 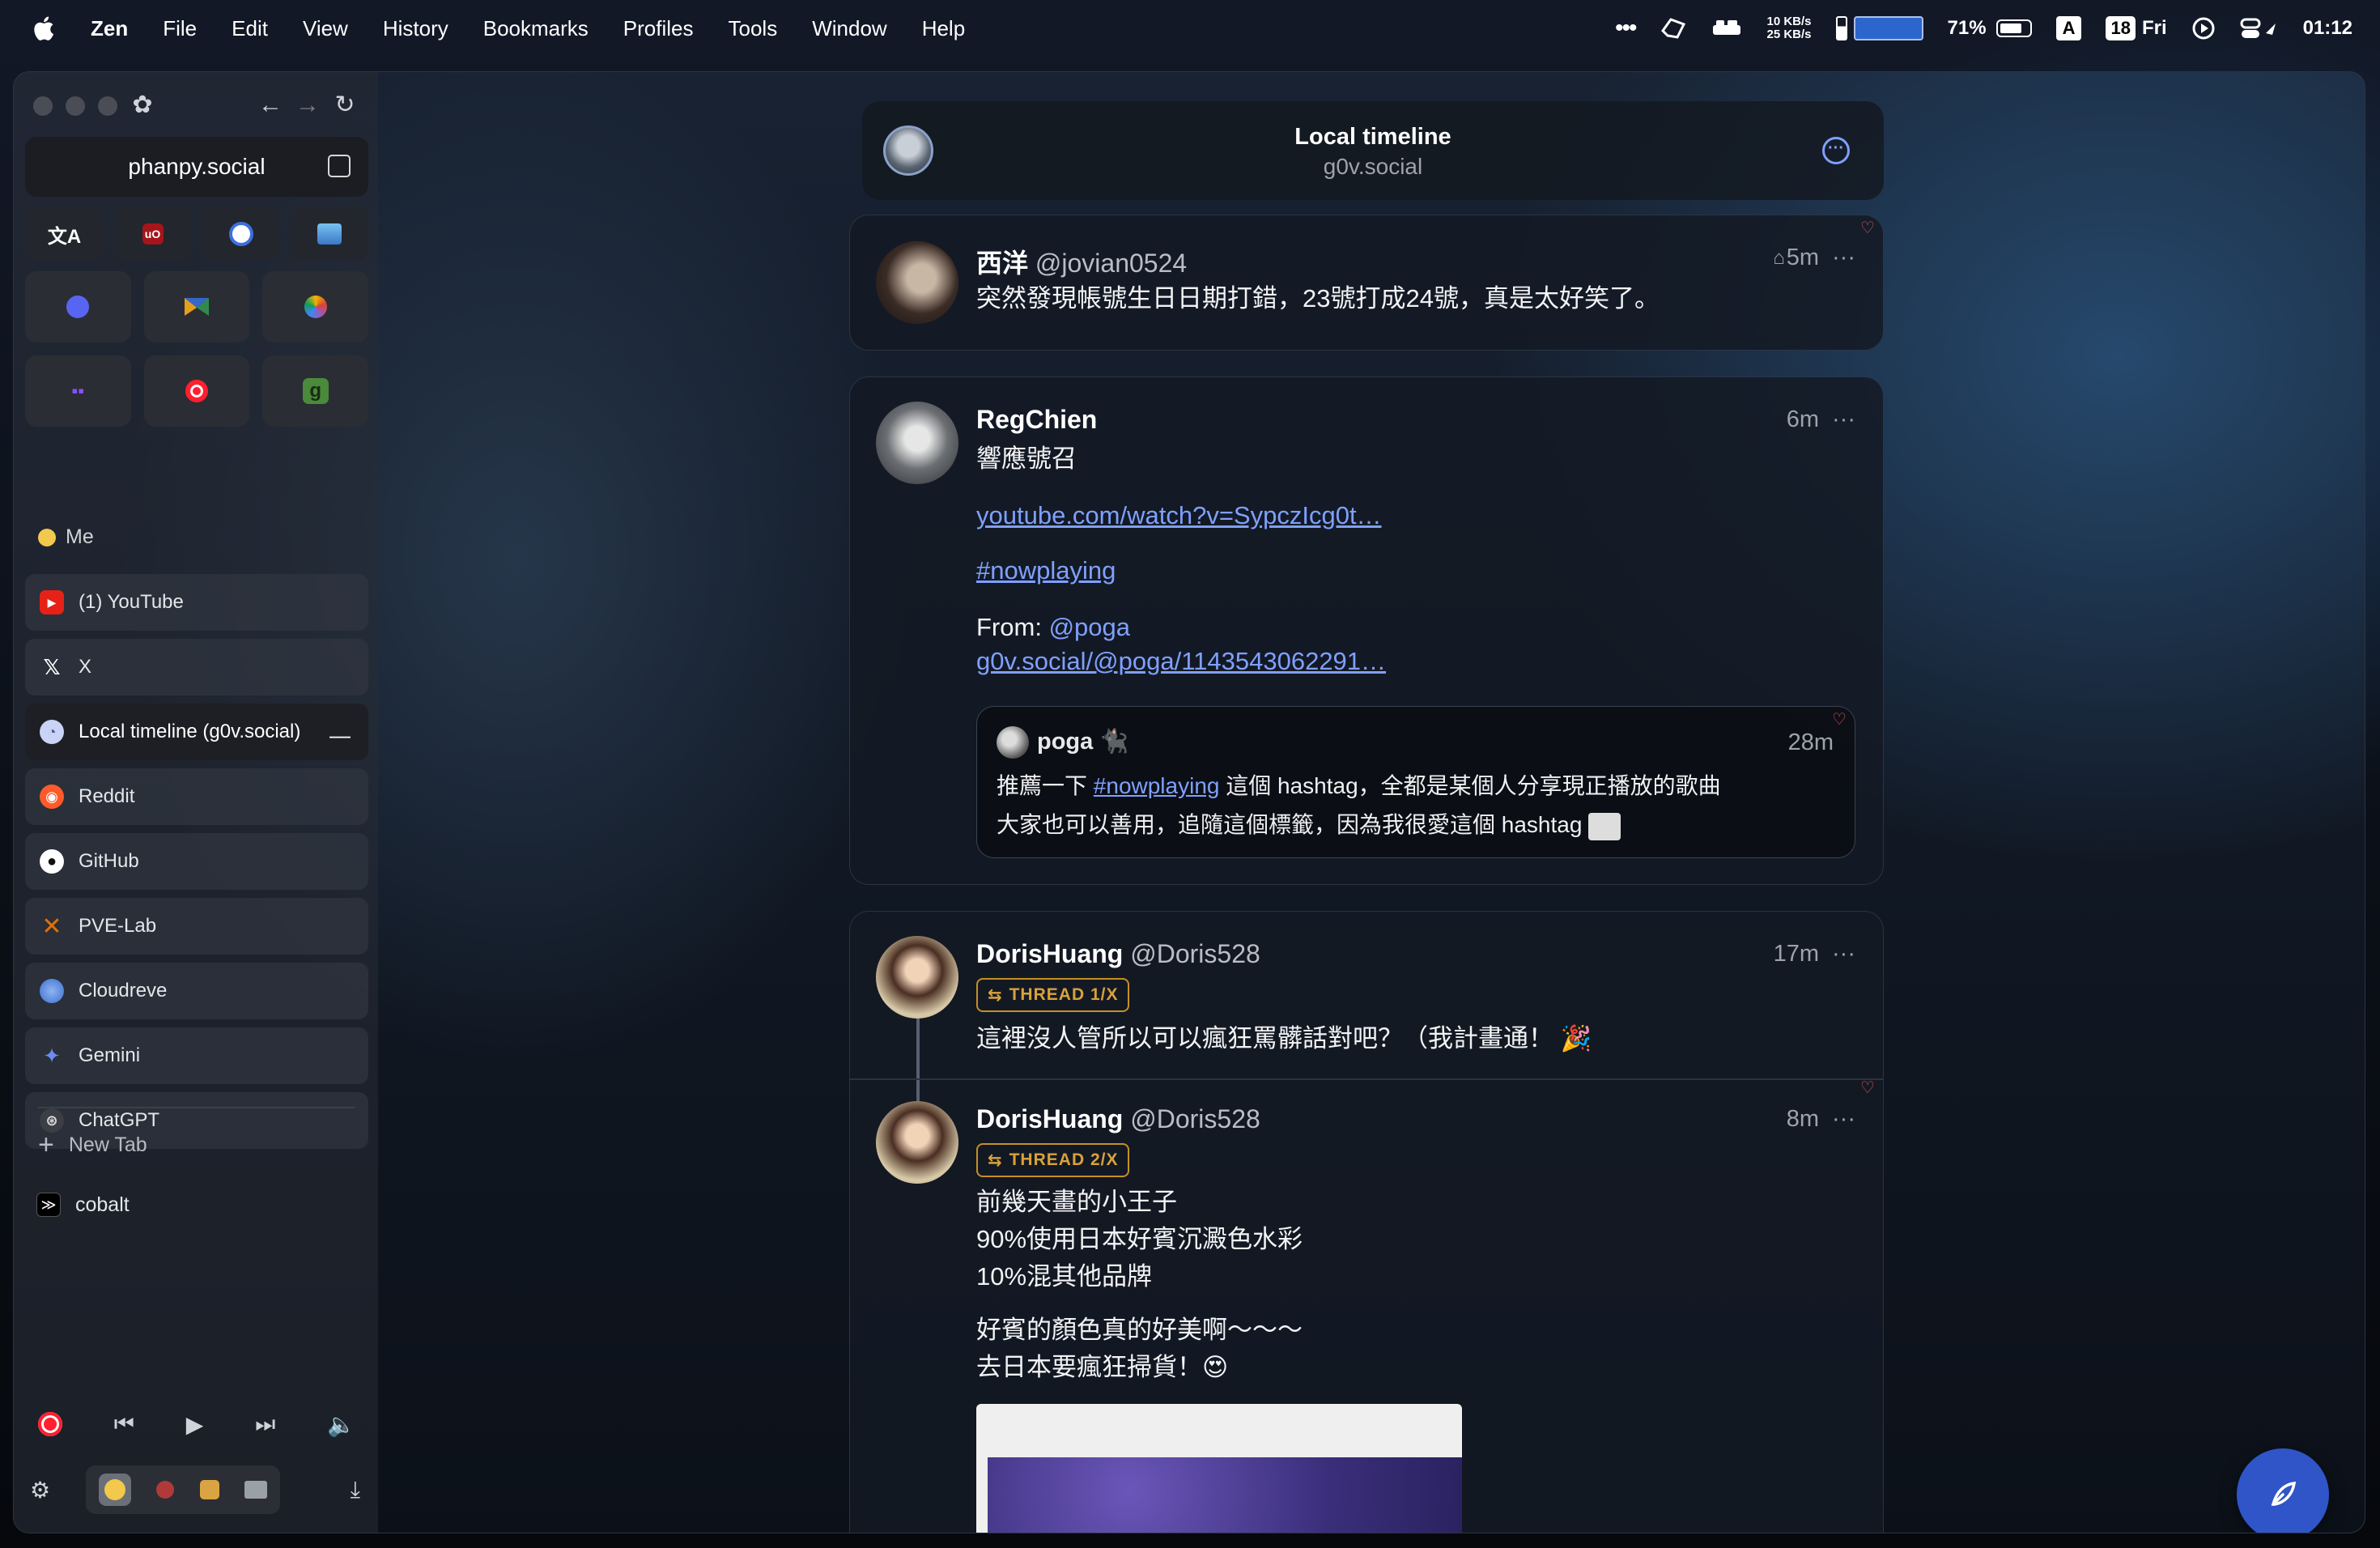 I want to click on hashtag-link: #nowplaying, so click(x=1046, y=571).